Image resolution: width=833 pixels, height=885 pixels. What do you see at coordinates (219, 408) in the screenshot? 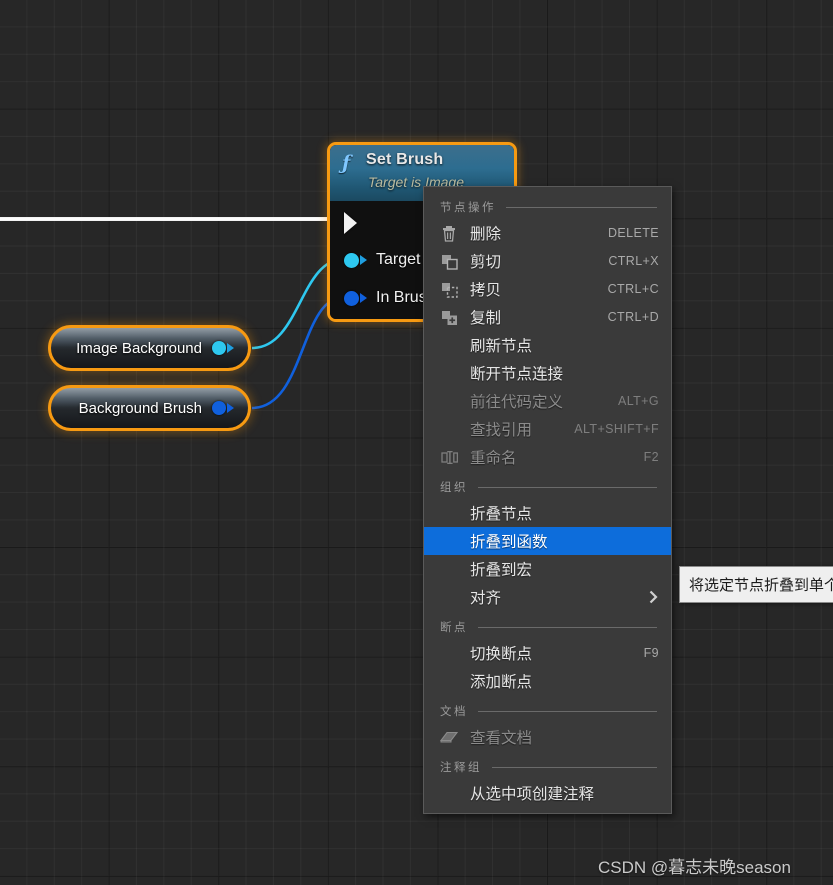
I see `background-brush-output-pin` at bounding box center [219, 408].